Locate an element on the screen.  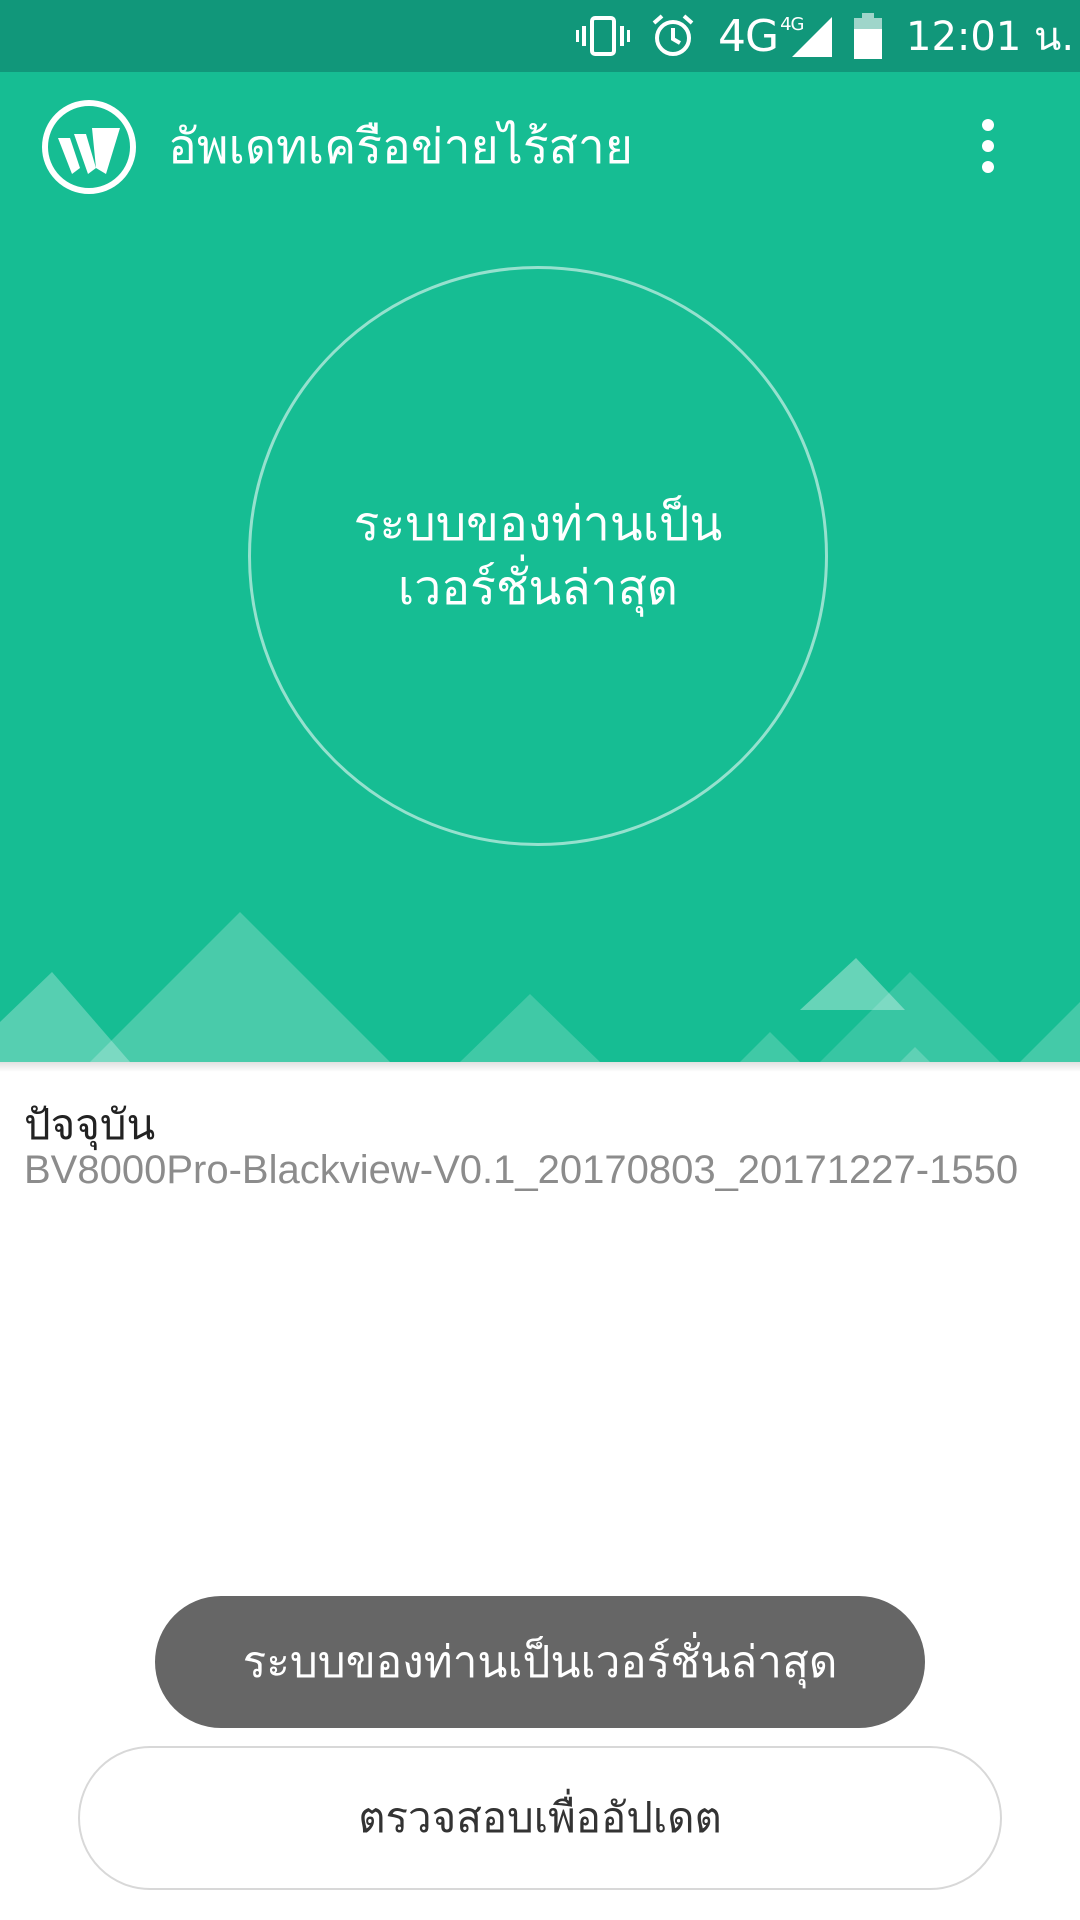
status-text-line1: ระบบของท่านเป็น is located at coordinates (538, 524).